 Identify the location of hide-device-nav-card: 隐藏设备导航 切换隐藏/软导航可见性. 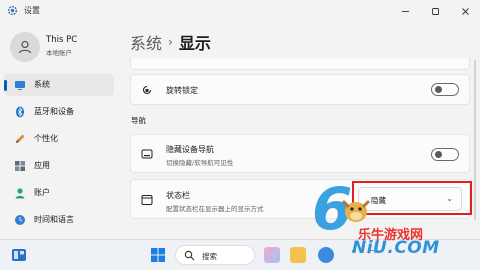
(300, 153).